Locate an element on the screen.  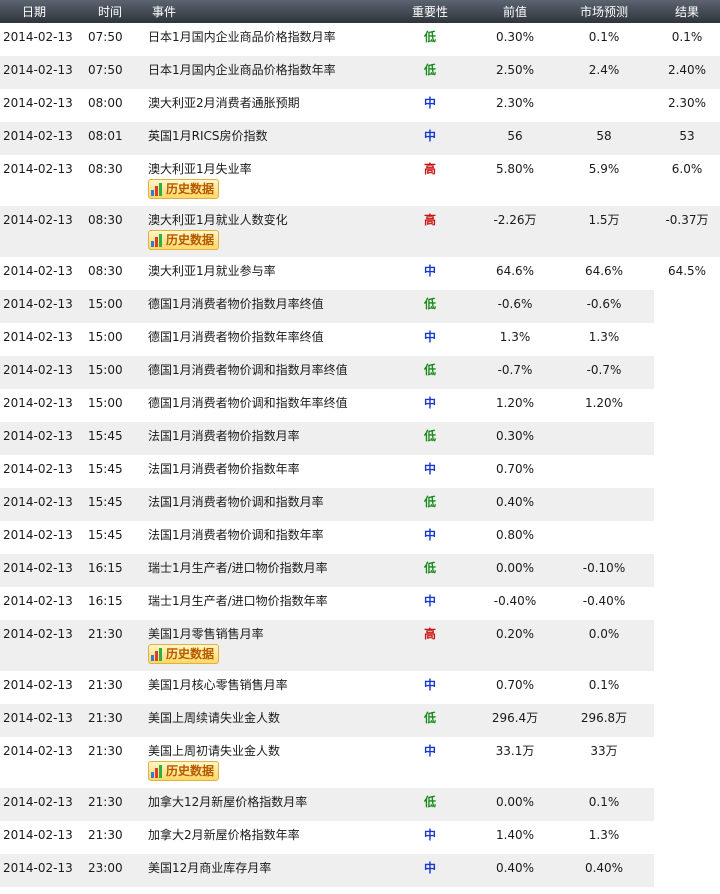
event-time: 23:00 is located at coordinates (110, 870).